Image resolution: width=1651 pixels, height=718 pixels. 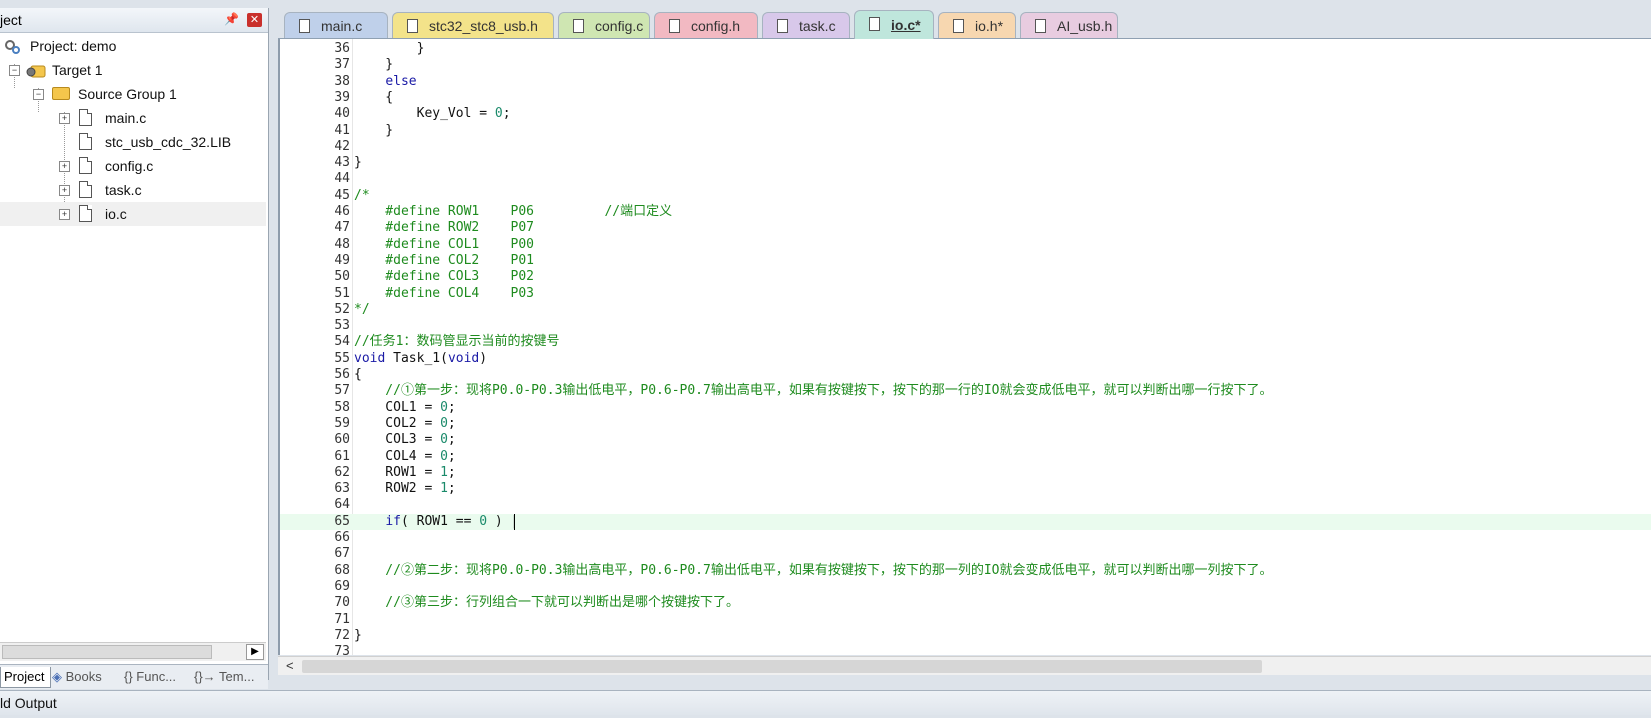 What do you see at coordinates (977, 25) in the screenshot?
I see `editor-tab: io.h*` at bounding box center [977, 25].